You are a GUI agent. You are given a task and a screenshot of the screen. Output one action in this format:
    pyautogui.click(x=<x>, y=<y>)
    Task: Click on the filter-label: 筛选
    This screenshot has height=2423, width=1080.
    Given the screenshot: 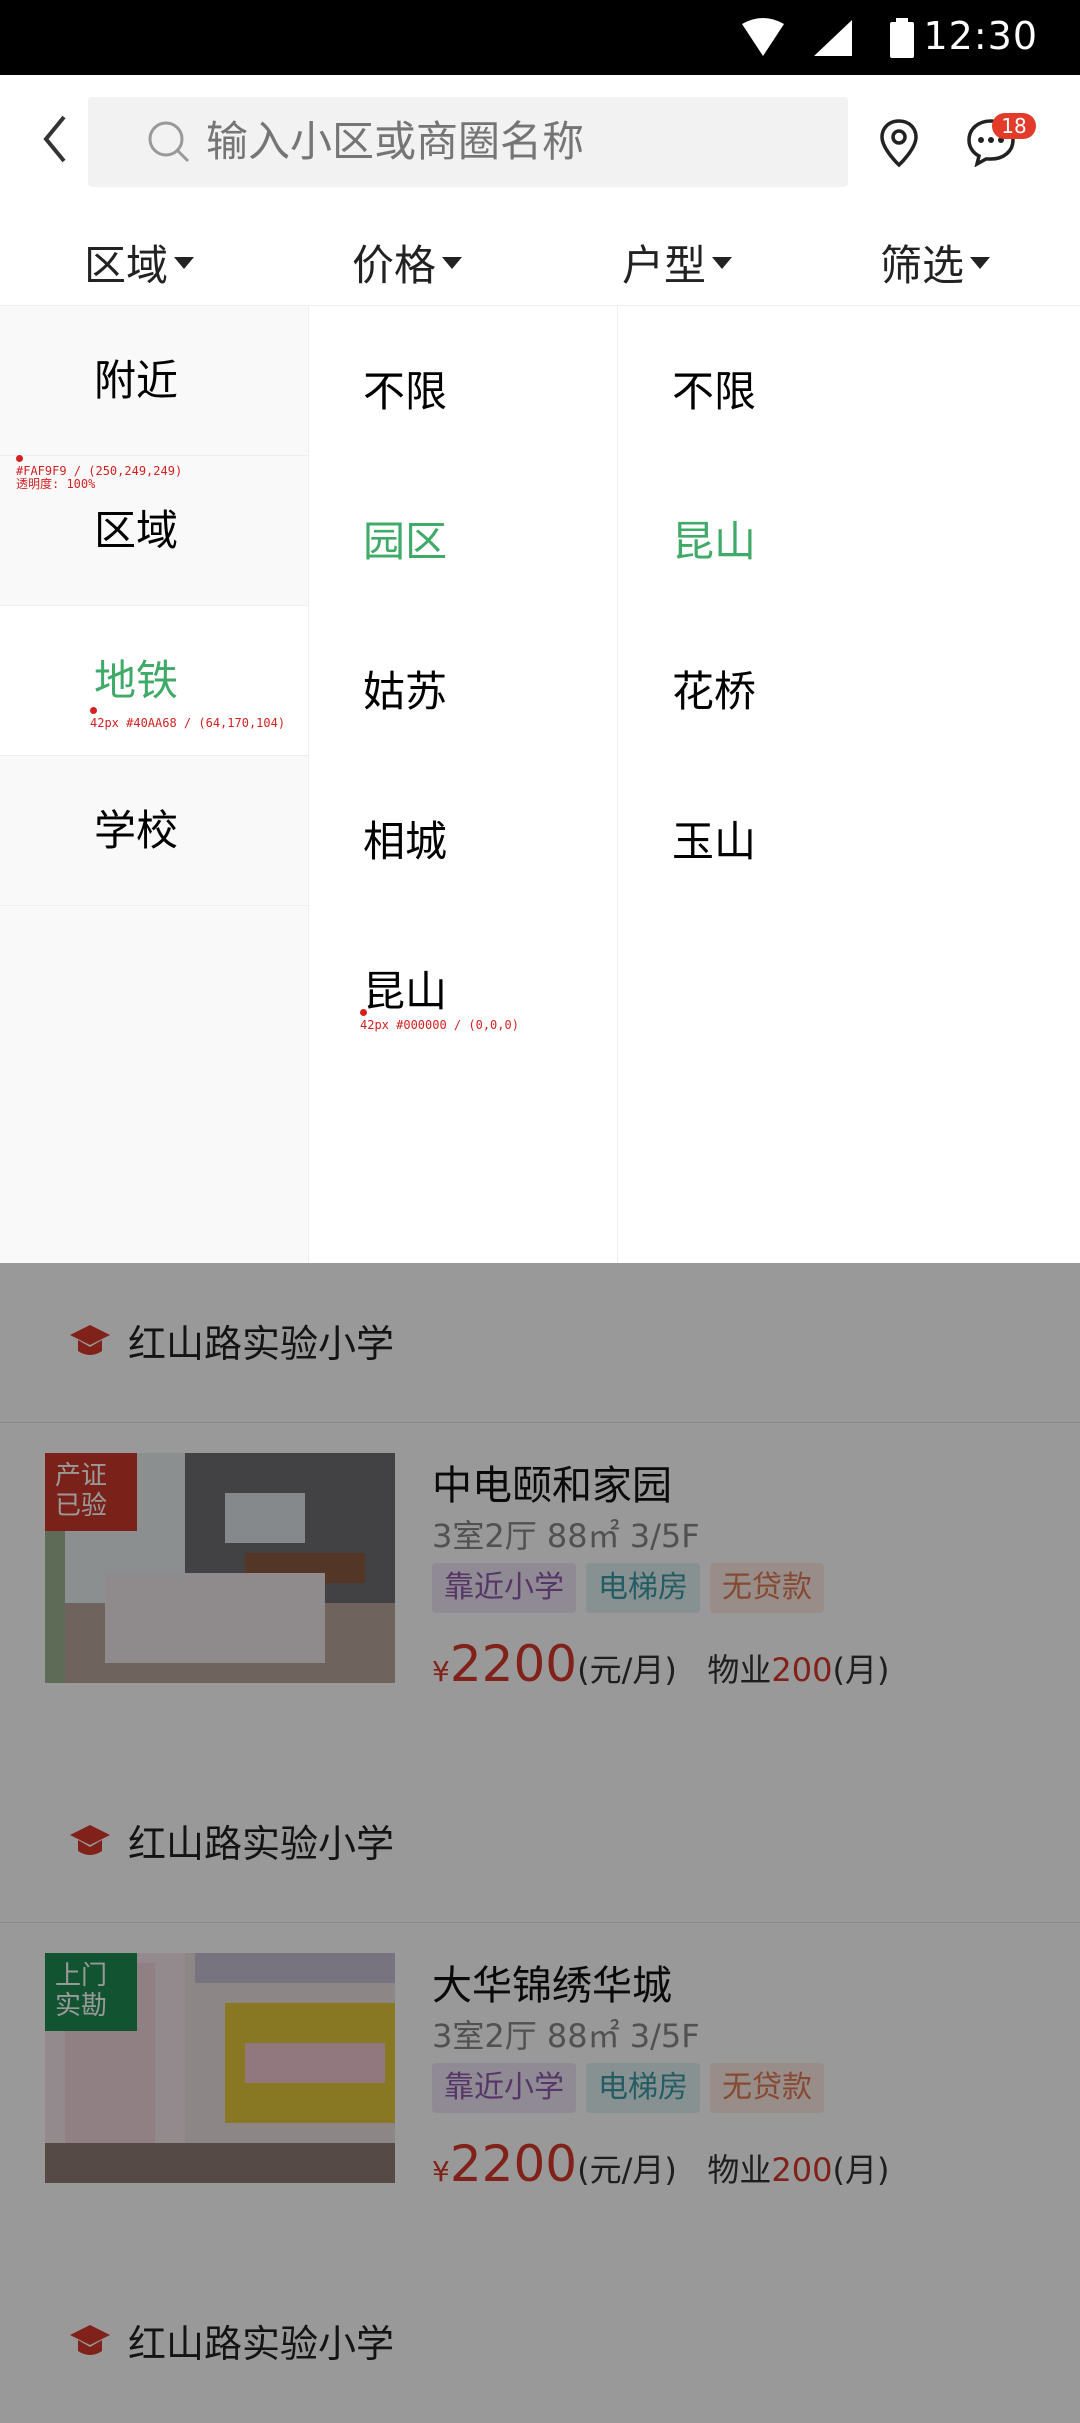 What is the action you would take?
    pyautogui.click(x=922, y=265)
    